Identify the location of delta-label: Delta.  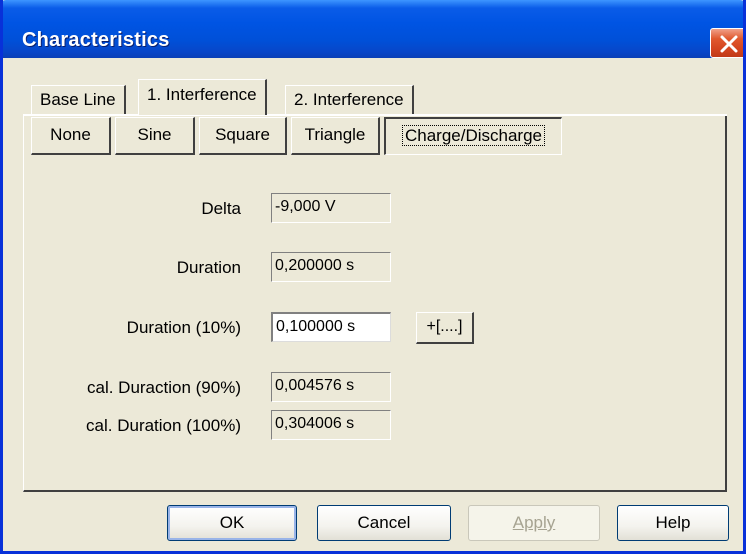
(221, 208).